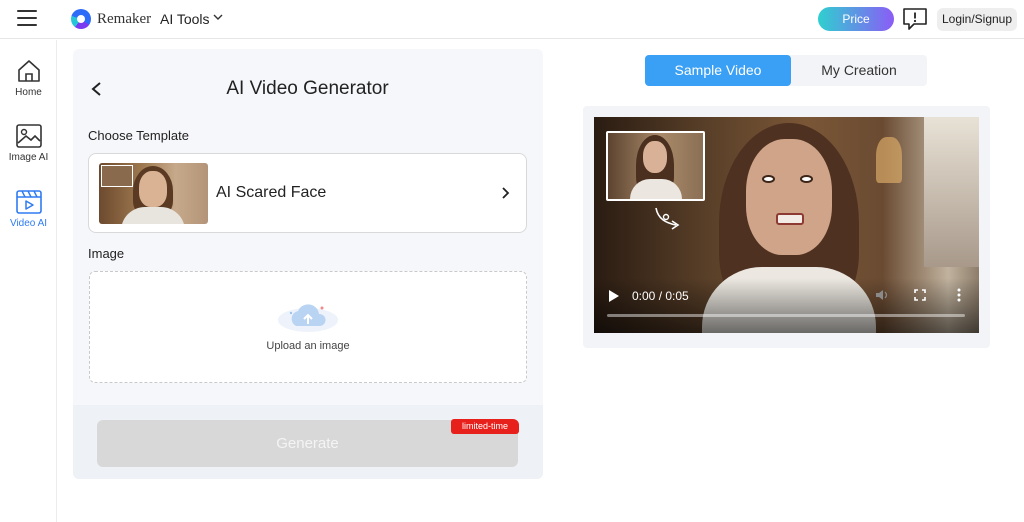  I want to click on image-label: Image, so click(106, 253).